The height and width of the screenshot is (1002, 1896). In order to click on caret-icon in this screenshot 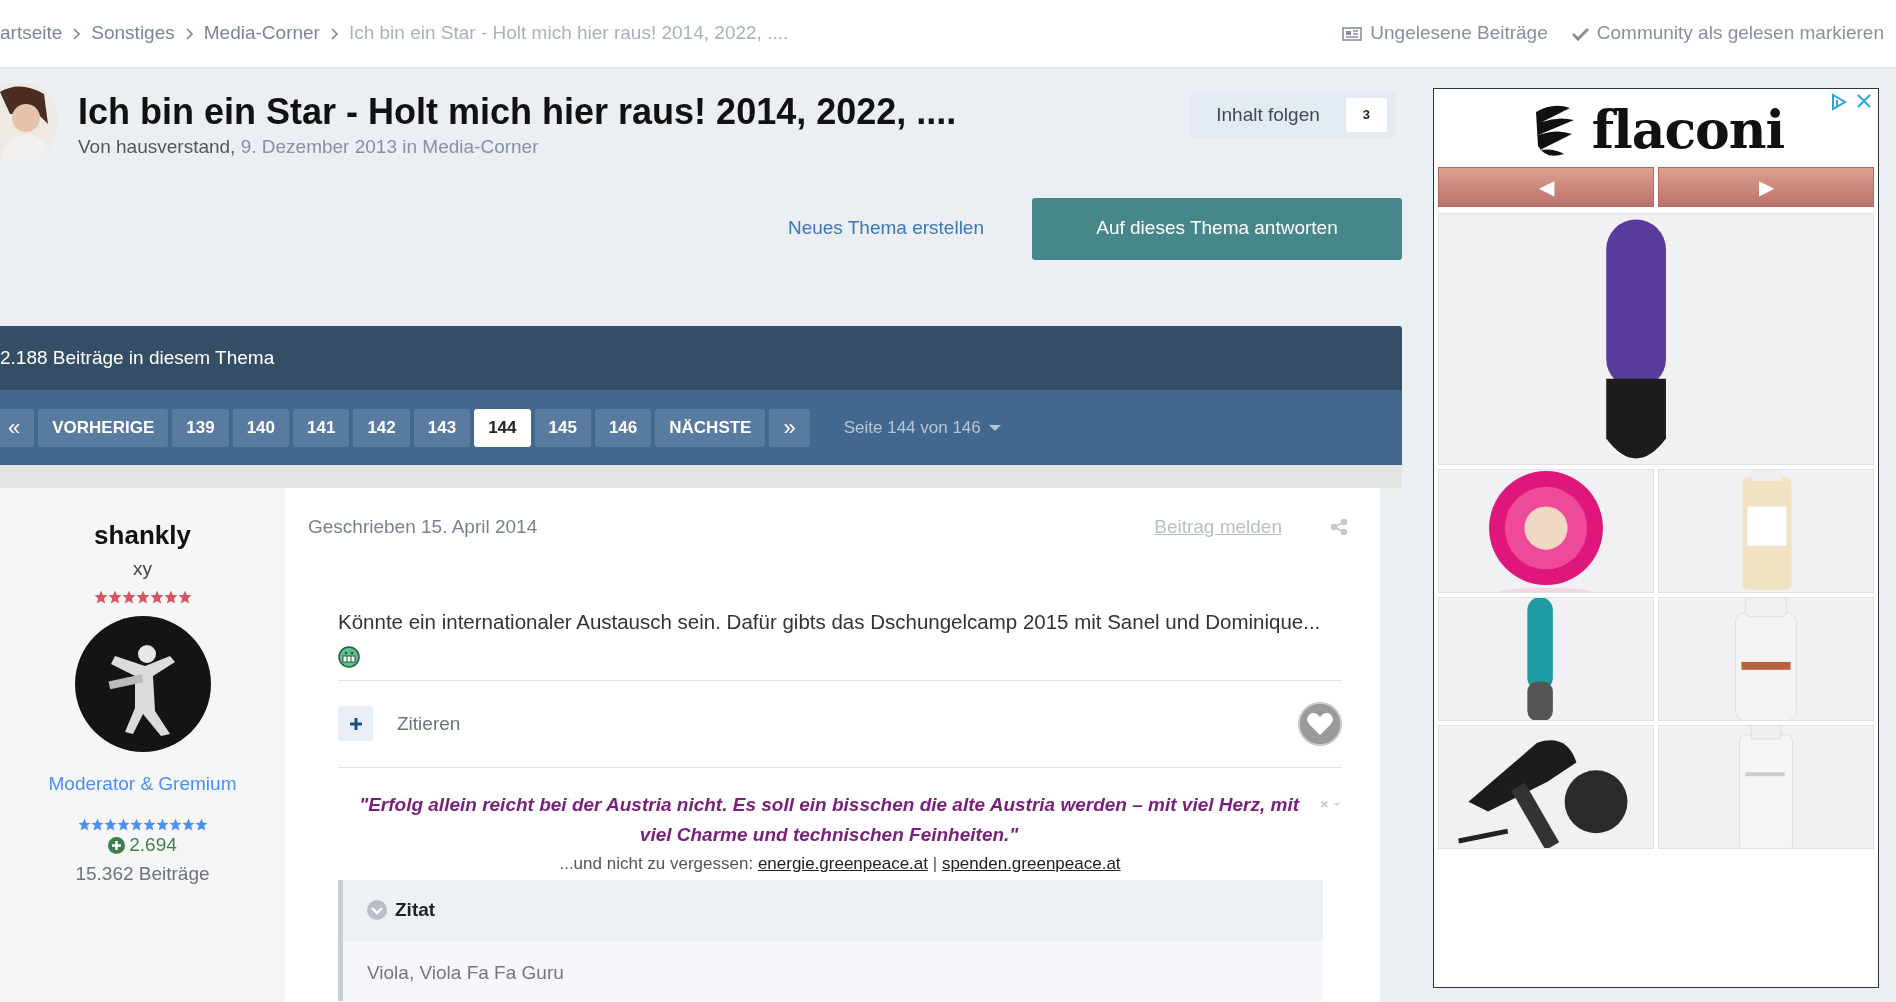, I will do `click(994, 427)`.